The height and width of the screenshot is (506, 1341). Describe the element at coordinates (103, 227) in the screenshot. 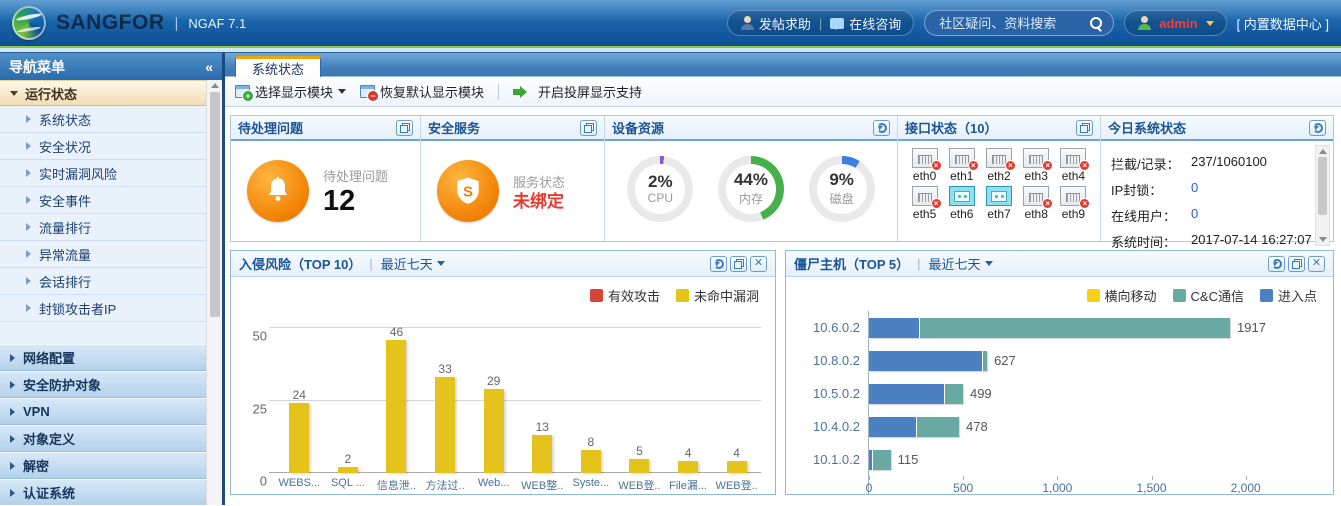

I see `sidebar-item-流量排行: 流量排行` at that location.